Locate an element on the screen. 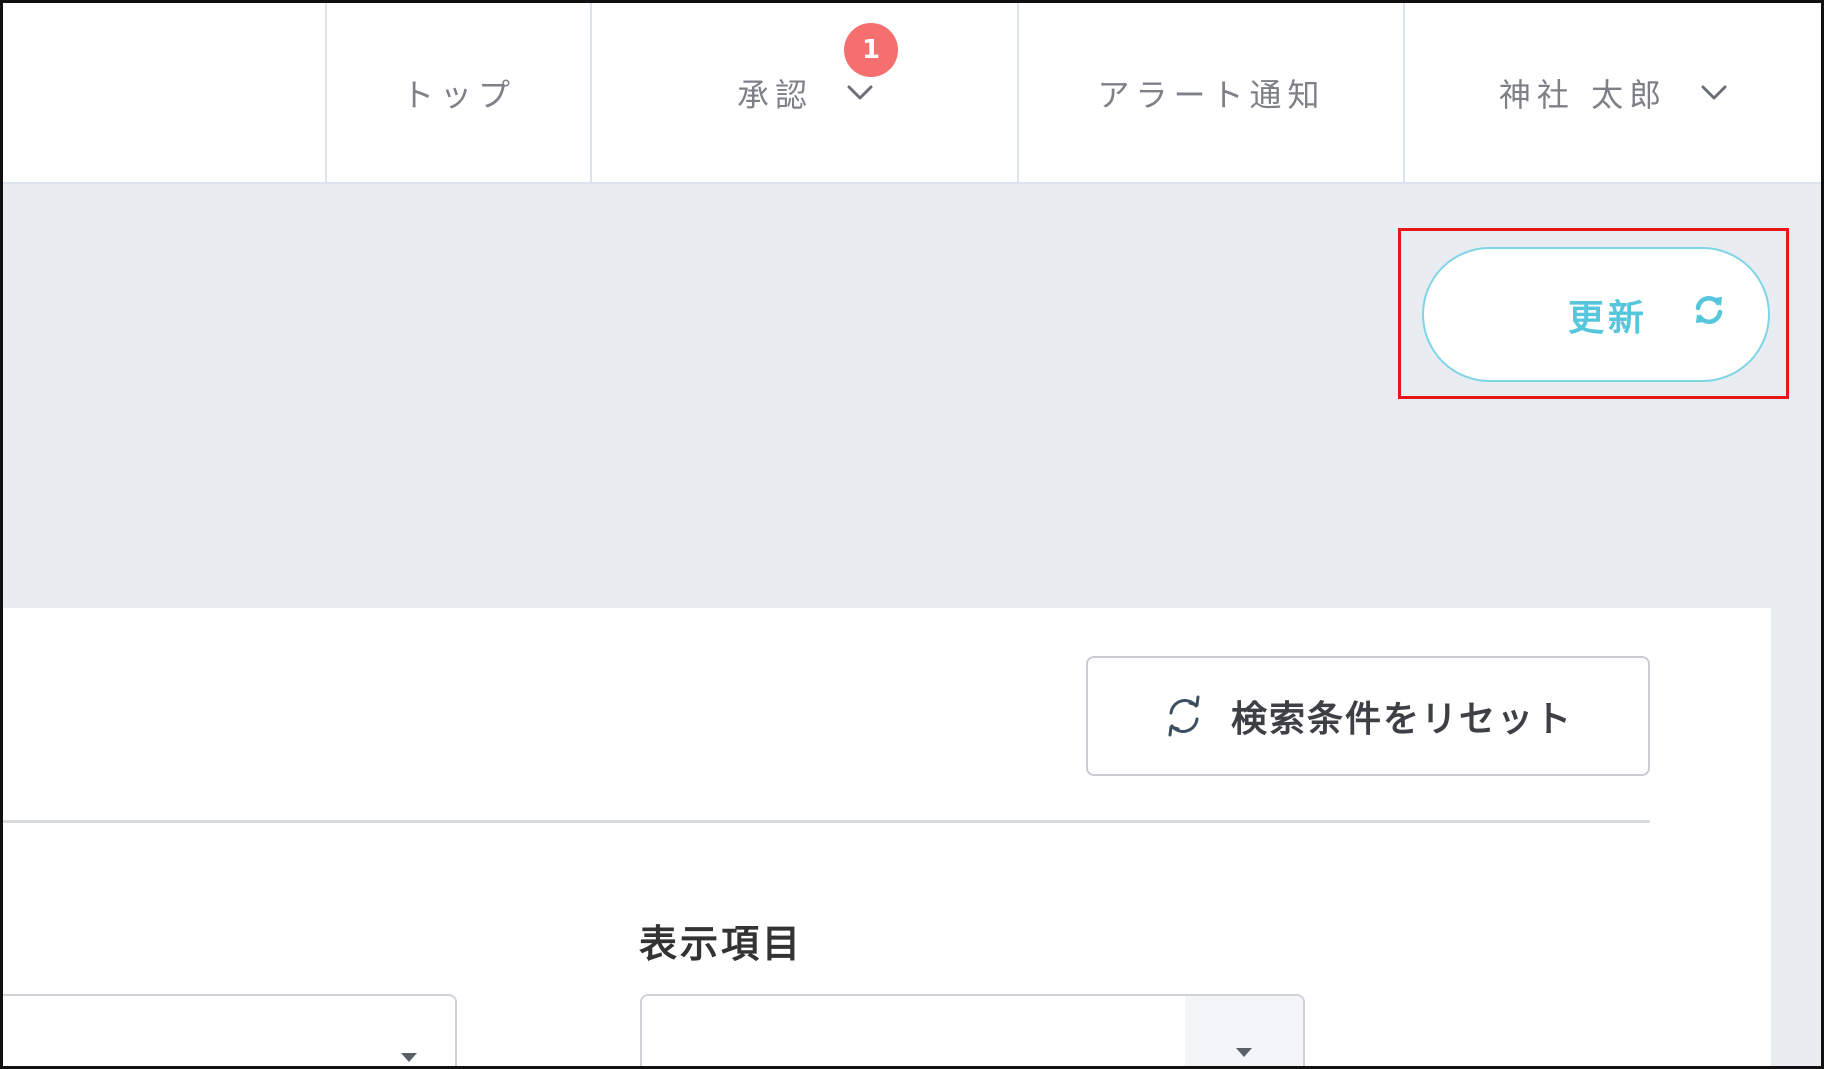 Image resolution: width=1824 pixels, height=1069 pixels. approval-count-badge: 1 is located at coordinates (871, 50).